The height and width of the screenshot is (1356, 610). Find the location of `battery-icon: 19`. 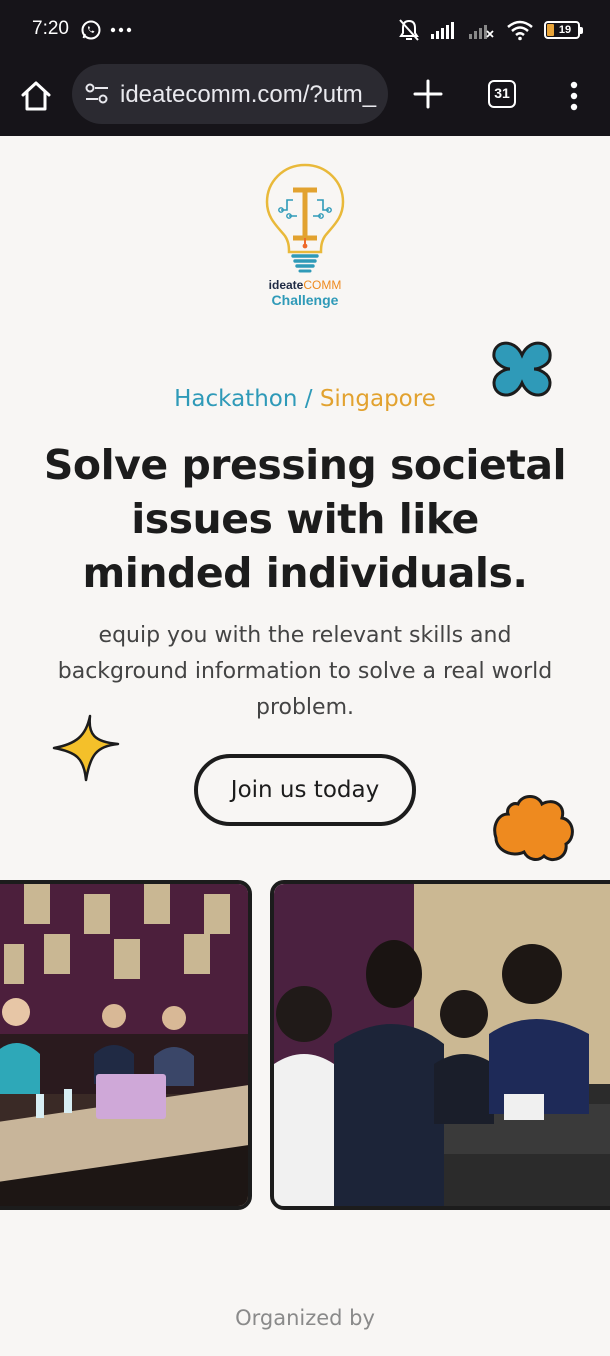

battery-icon: 19 is located at coordinates (563, 30).